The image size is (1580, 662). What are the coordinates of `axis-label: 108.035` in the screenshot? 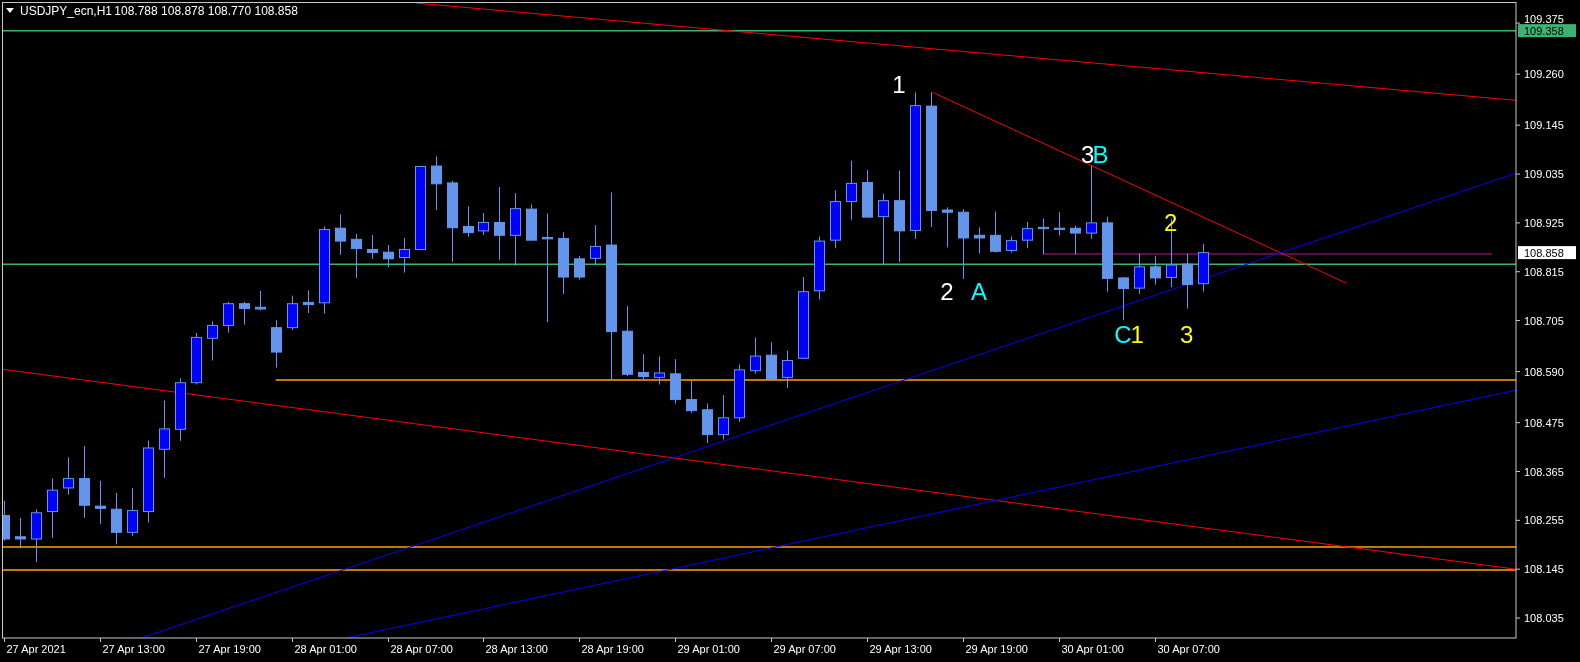 It's located at (1544, 618).